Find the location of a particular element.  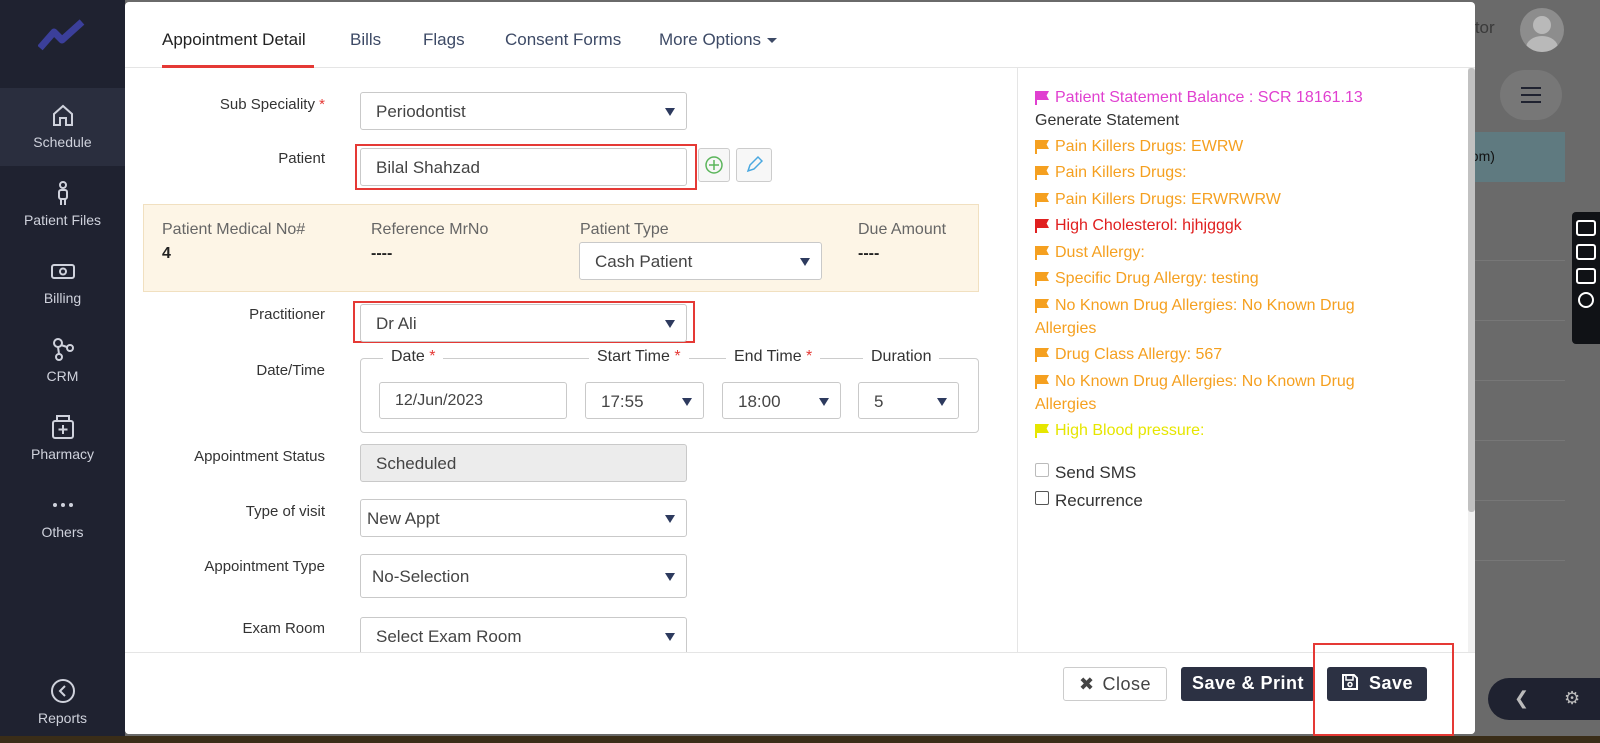

plus-circle-icon is located at coordinates (714, 165).